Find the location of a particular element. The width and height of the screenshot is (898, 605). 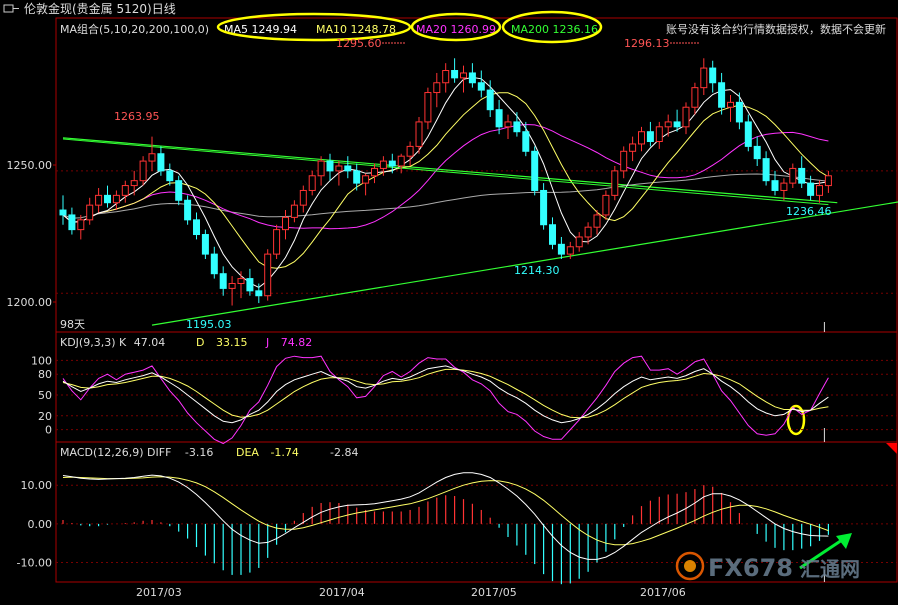

annotation-high-2: 1295.60 is located at coordinates (359, 43).